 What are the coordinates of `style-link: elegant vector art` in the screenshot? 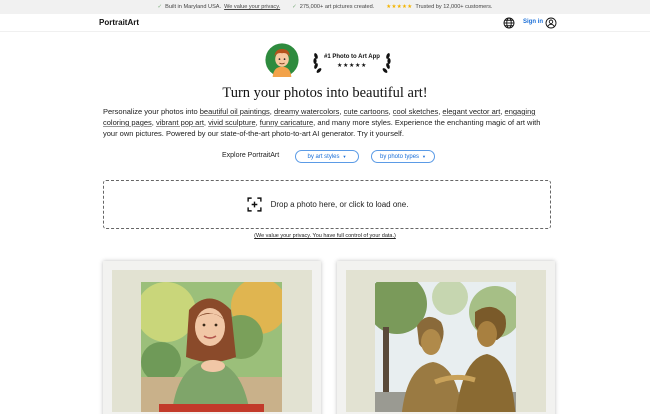 It's located at (471, 111).